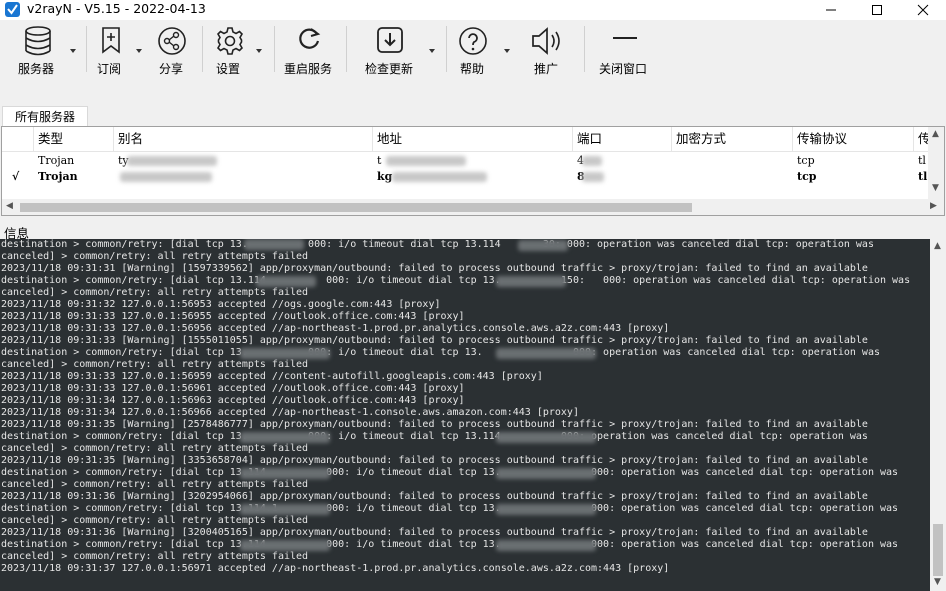 The image size is (946, 591). I want to click on table-row-active: √ Trojan kg 8 tcp tl, so click(473, 177).